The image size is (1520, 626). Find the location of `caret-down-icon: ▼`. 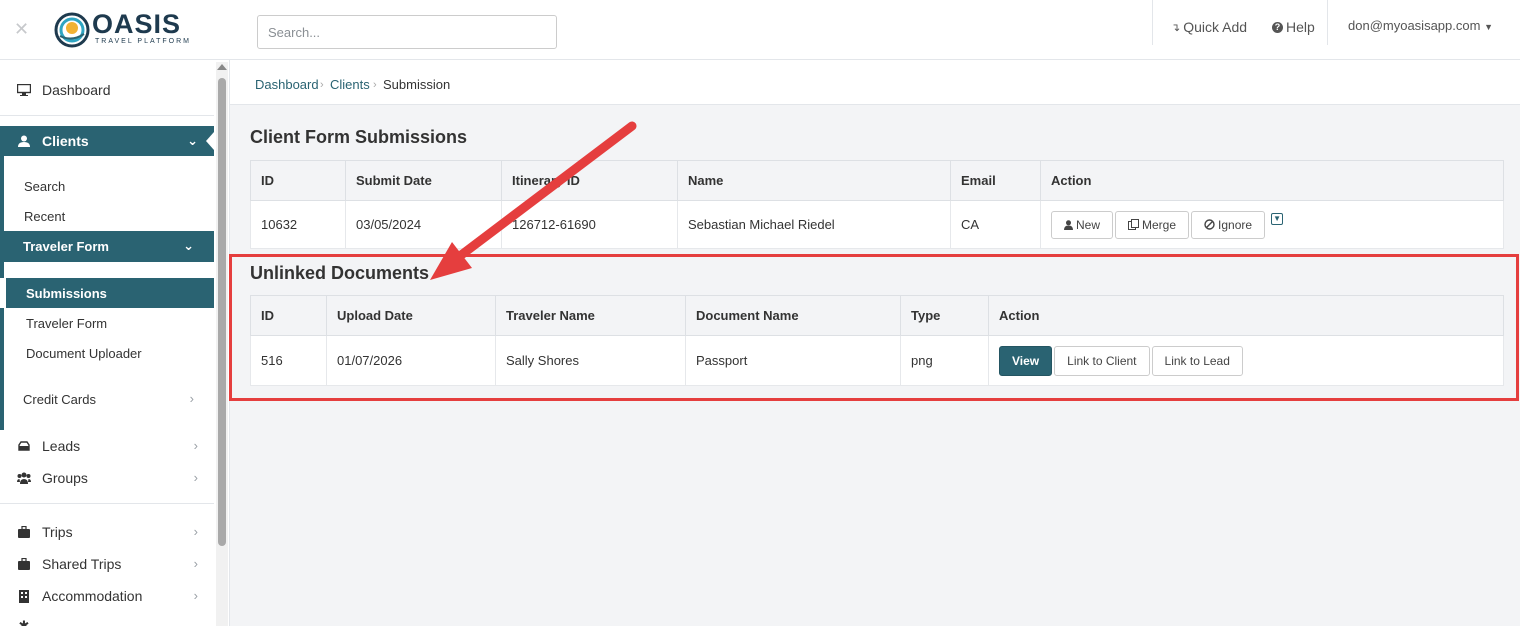

caret-down-icon: ▼ is located at coordinates (1488, 27).